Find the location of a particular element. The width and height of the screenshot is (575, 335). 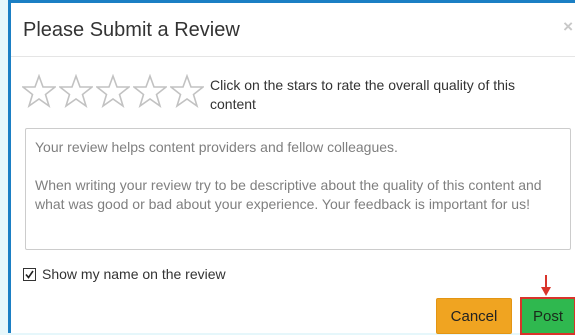

star-1-icon is located at coordinates (39, 91).